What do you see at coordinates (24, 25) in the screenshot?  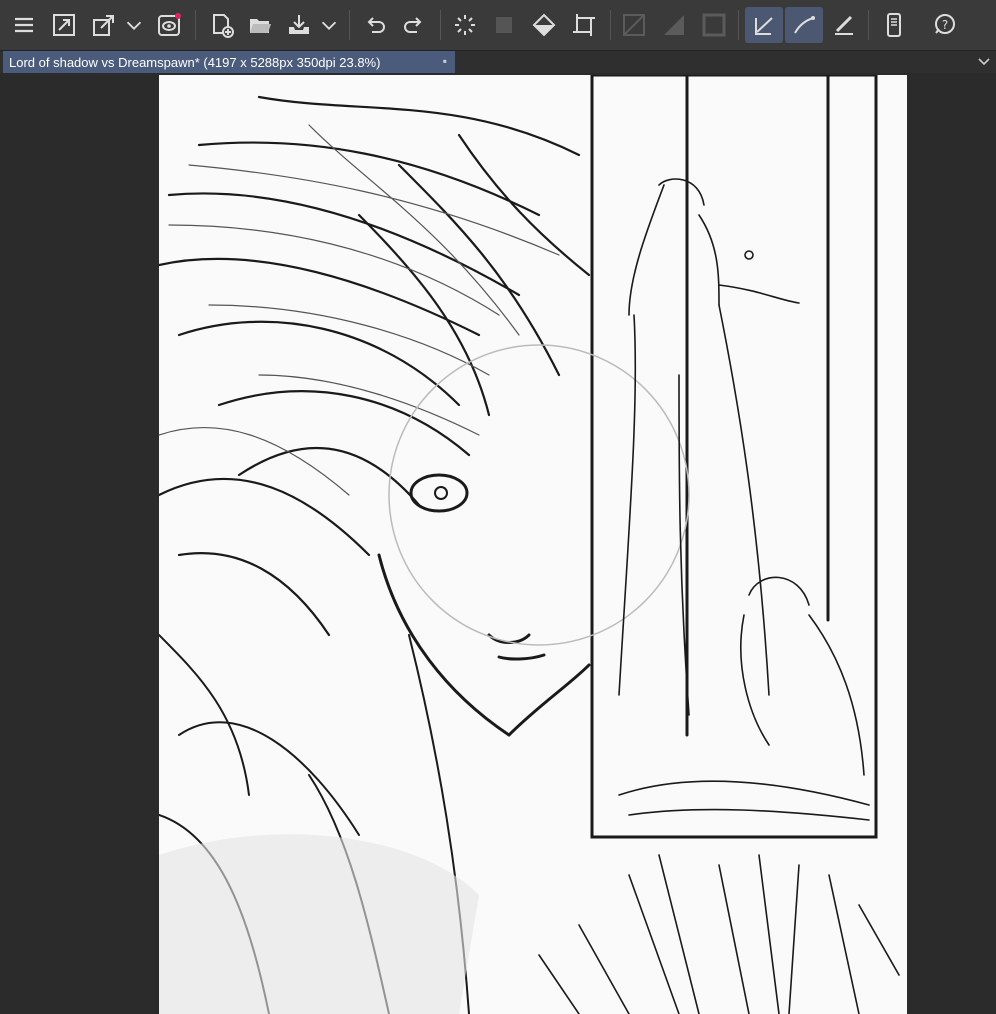 I see `menu-icon` at bounding box center [24, 25].